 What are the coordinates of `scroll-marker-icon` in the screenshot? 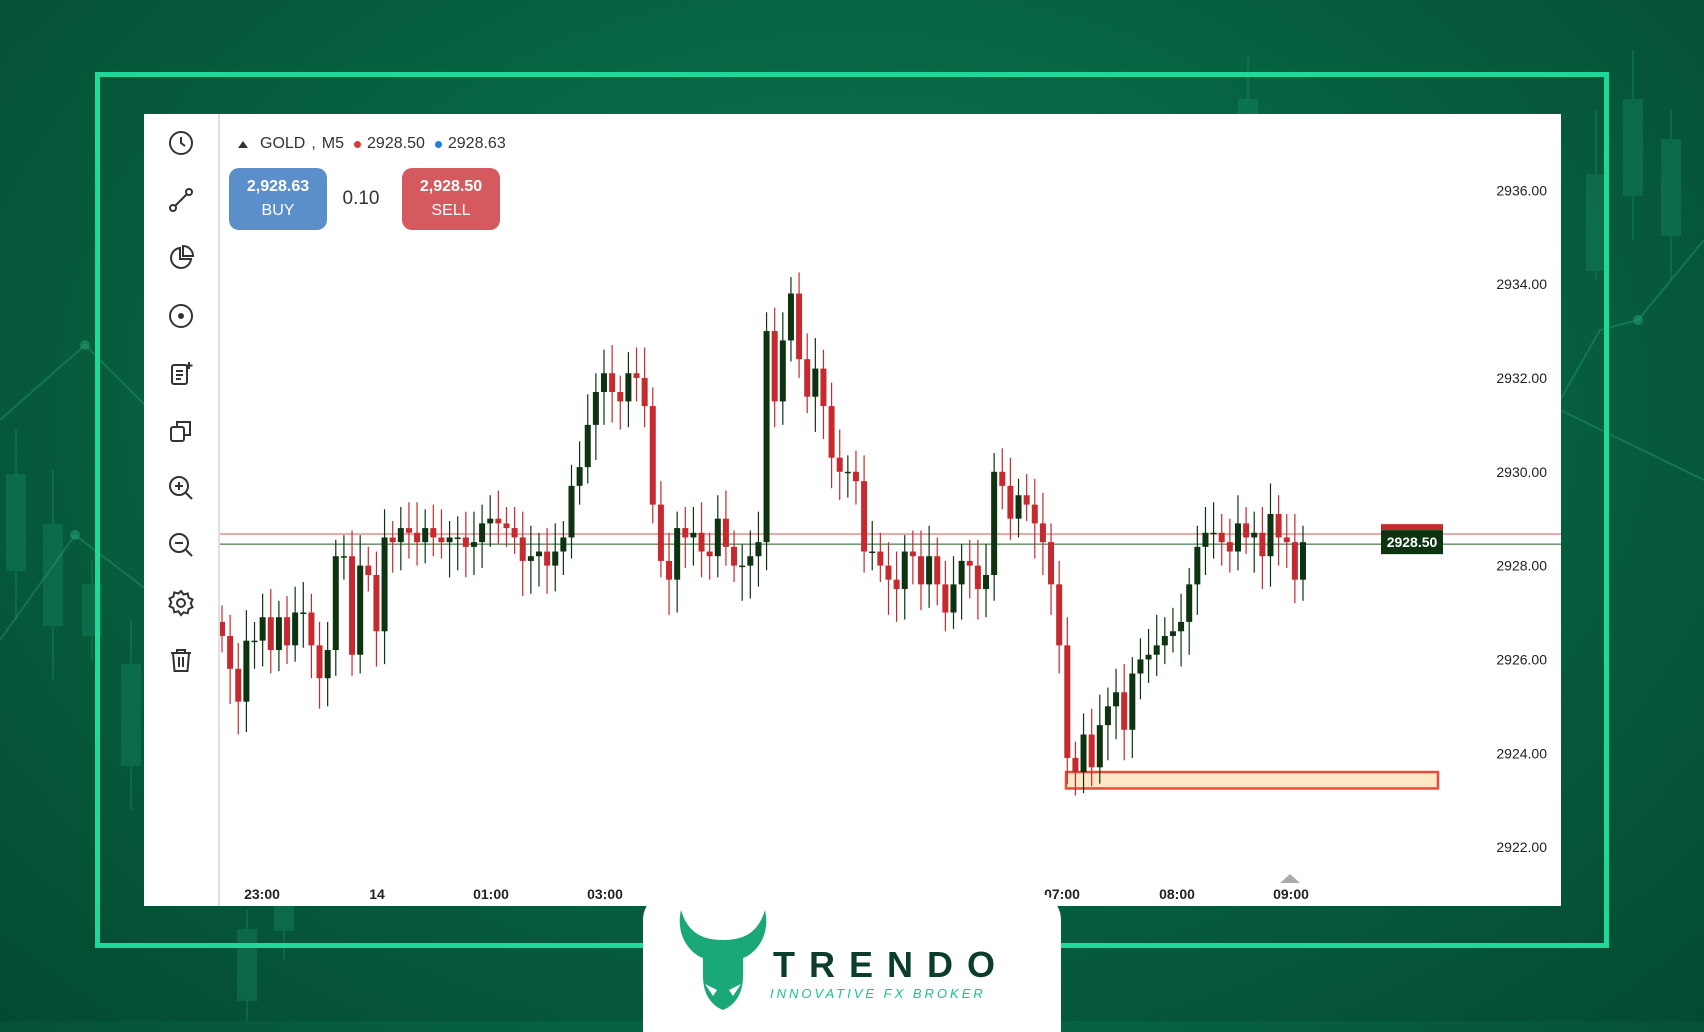 It's located at (1290, 878).